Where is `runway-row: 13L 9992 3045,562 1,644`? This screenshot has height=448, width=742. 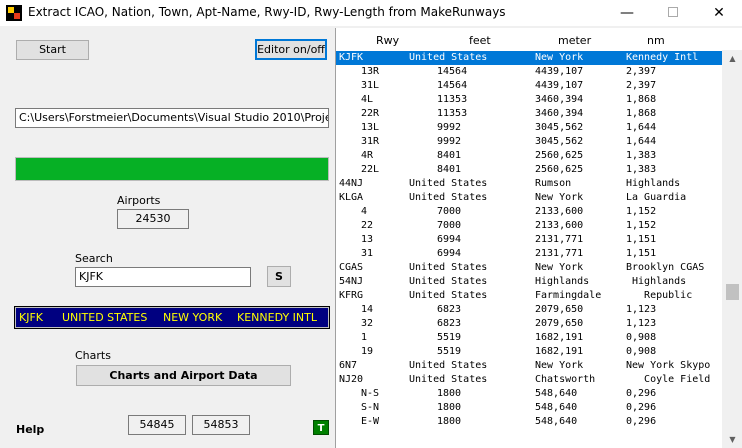
runway-row: 13L 9992 3045,562 1,644 is located at coordinates (529, 128).